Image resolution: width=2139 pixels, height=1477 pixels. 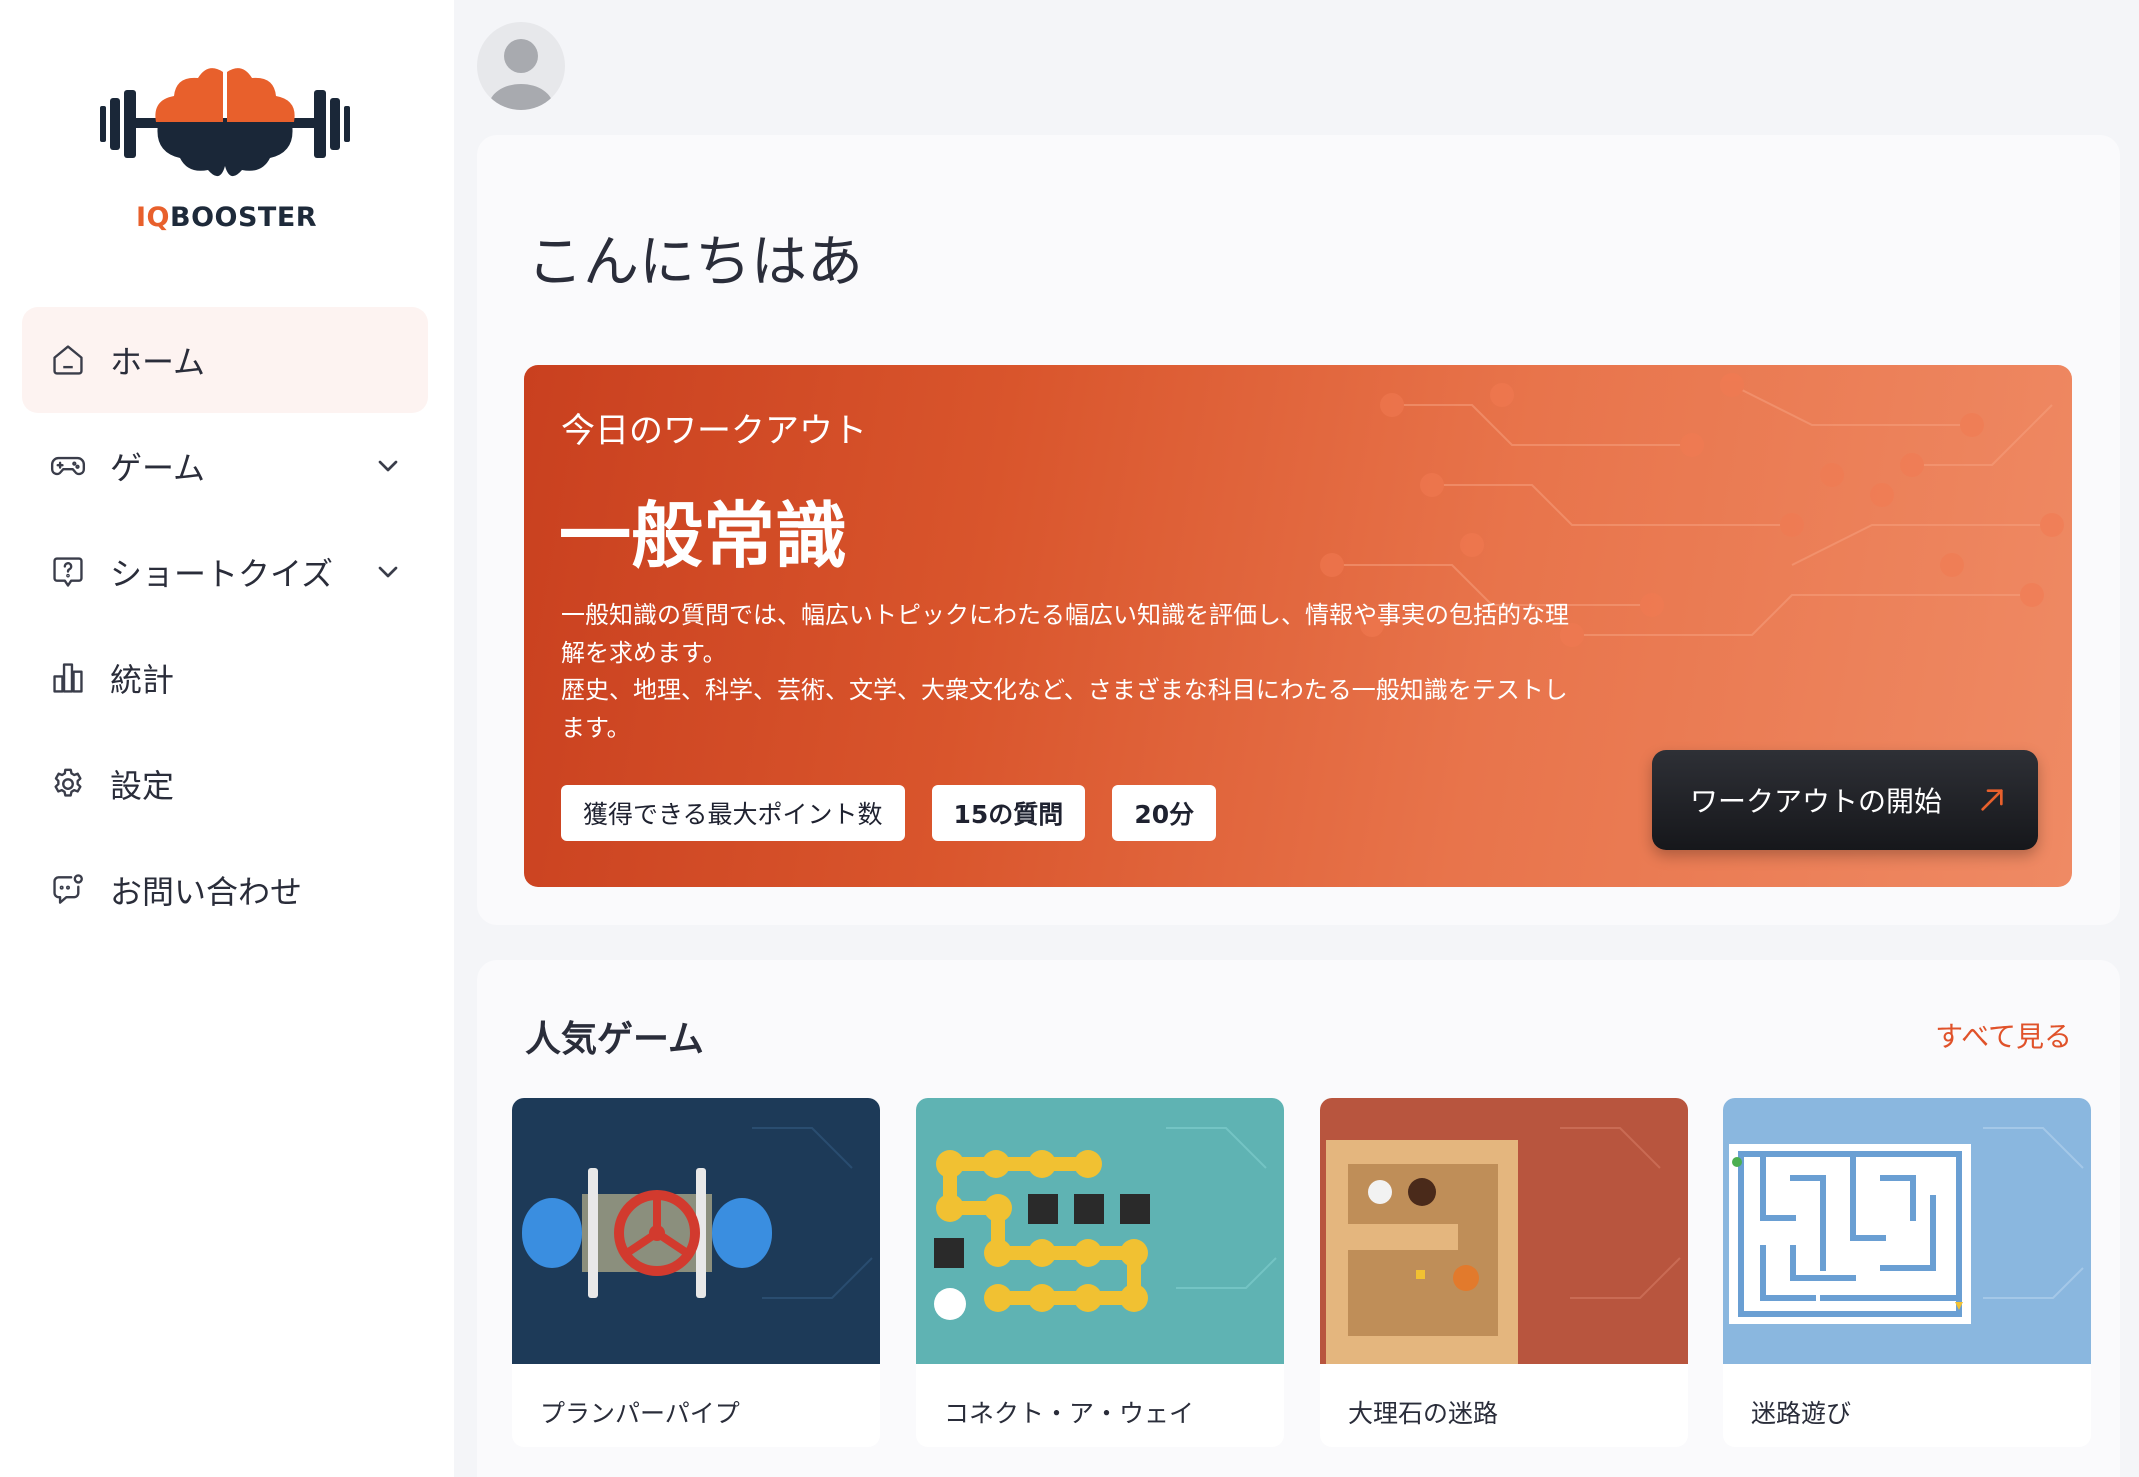 I want to click on sidebar-item-label: 設定, so click(x=142, y=786).